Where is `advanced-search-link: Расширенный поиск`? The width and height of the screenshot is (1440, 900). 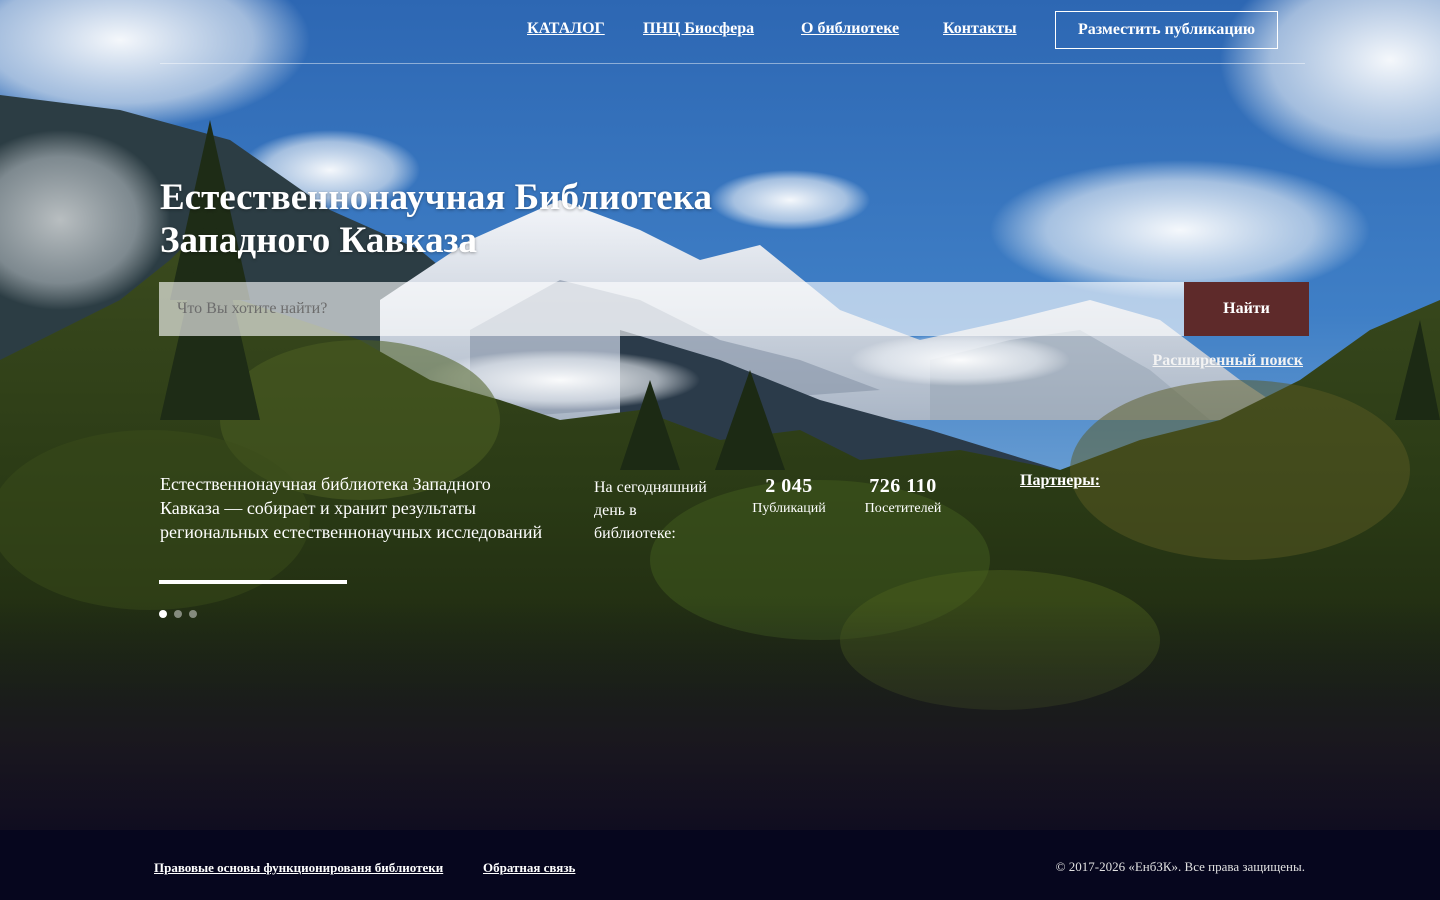
advanced-search-link: Расширенный поиск is located at coordinates (1227, 361).